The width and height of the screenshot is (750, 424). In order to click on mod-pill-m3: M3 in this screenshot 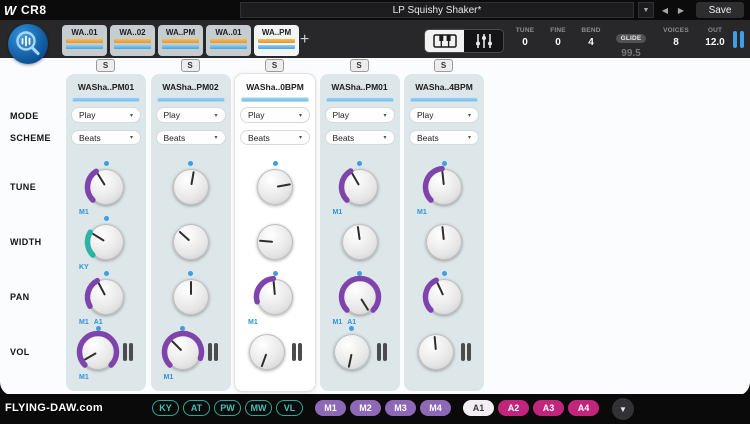, I will do `click(400, 408)`.